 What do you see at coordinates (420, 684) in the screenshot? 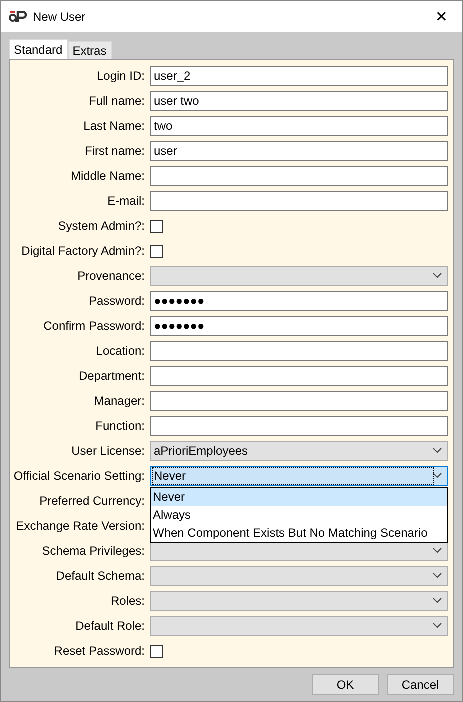
I see `dialog-button: Cancel` at bounding box center [420, 684].